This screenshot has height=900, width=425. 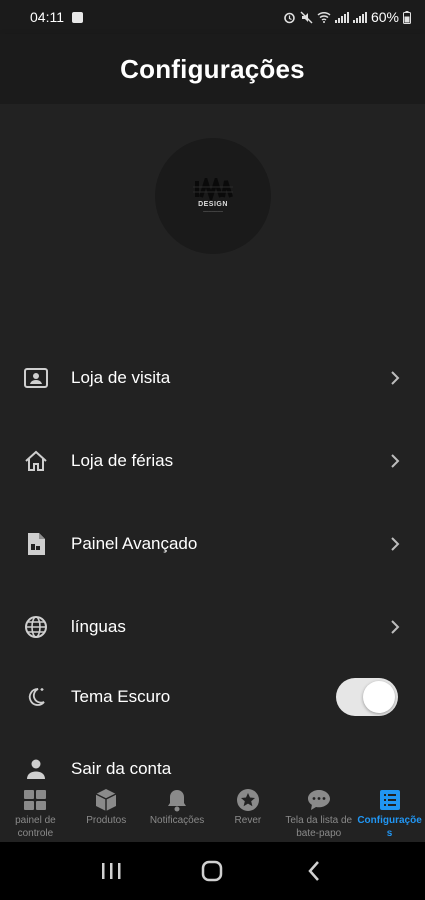 I want to click on wifi-icon, so click(x=324, y=17).